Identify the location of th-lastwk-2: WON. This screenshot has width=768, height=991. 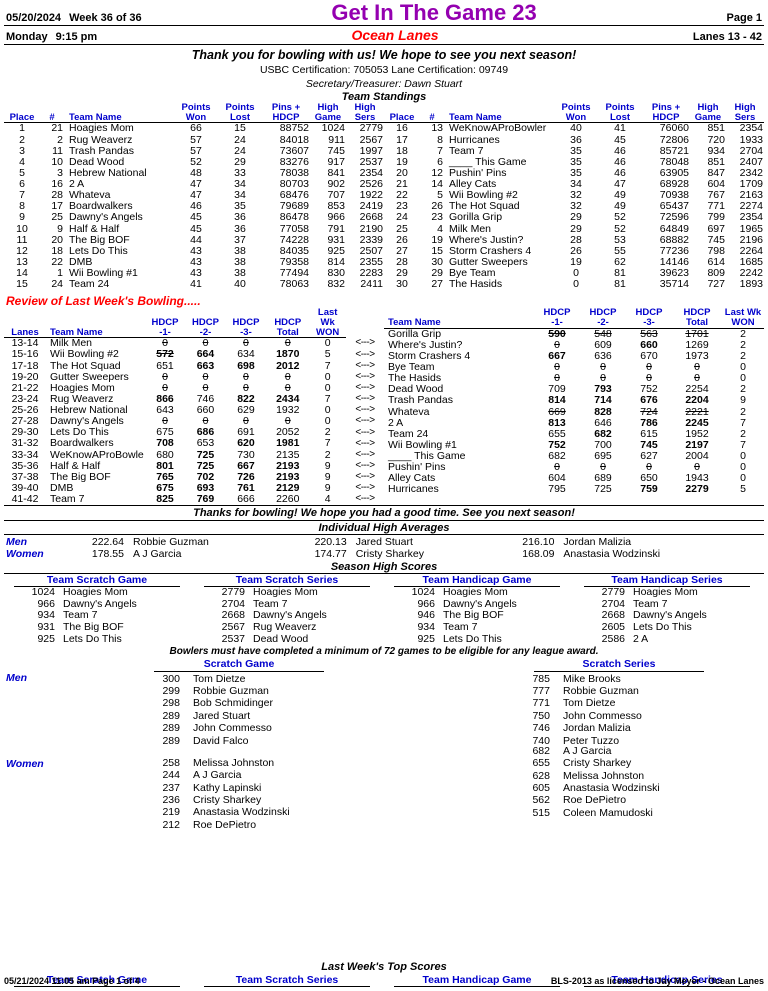
(327, 333).